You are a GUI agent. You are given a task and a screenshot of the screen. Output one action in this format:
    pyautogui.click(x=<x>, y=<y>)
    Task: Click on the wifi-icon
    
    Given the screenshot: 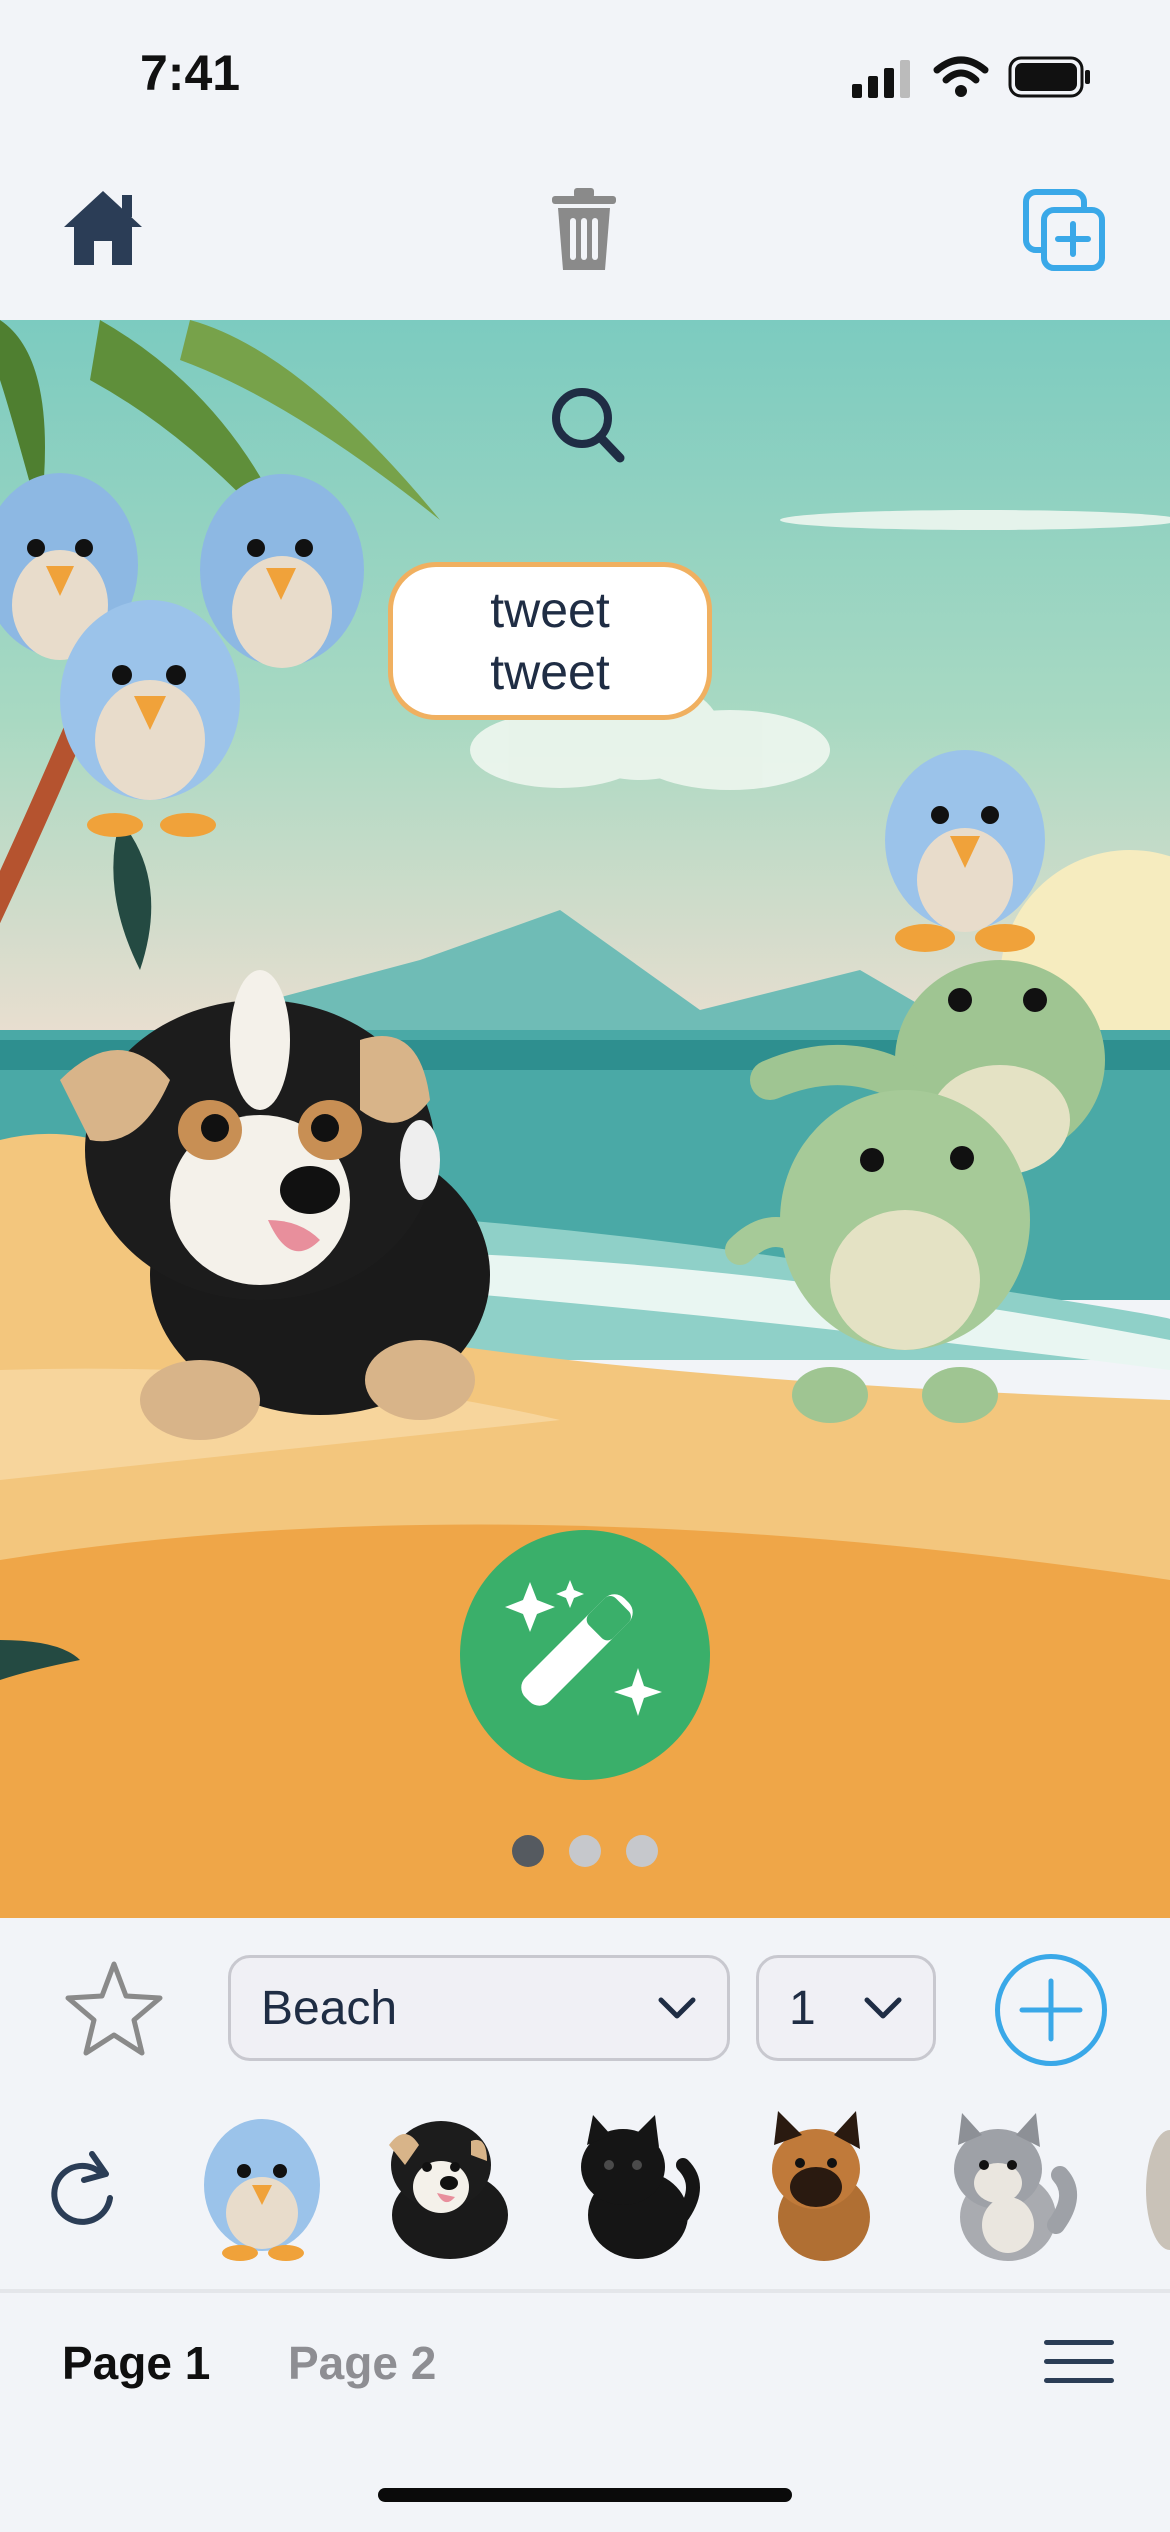 What is the action you would take?
    pyautogui.click(x=961, y=76)
    